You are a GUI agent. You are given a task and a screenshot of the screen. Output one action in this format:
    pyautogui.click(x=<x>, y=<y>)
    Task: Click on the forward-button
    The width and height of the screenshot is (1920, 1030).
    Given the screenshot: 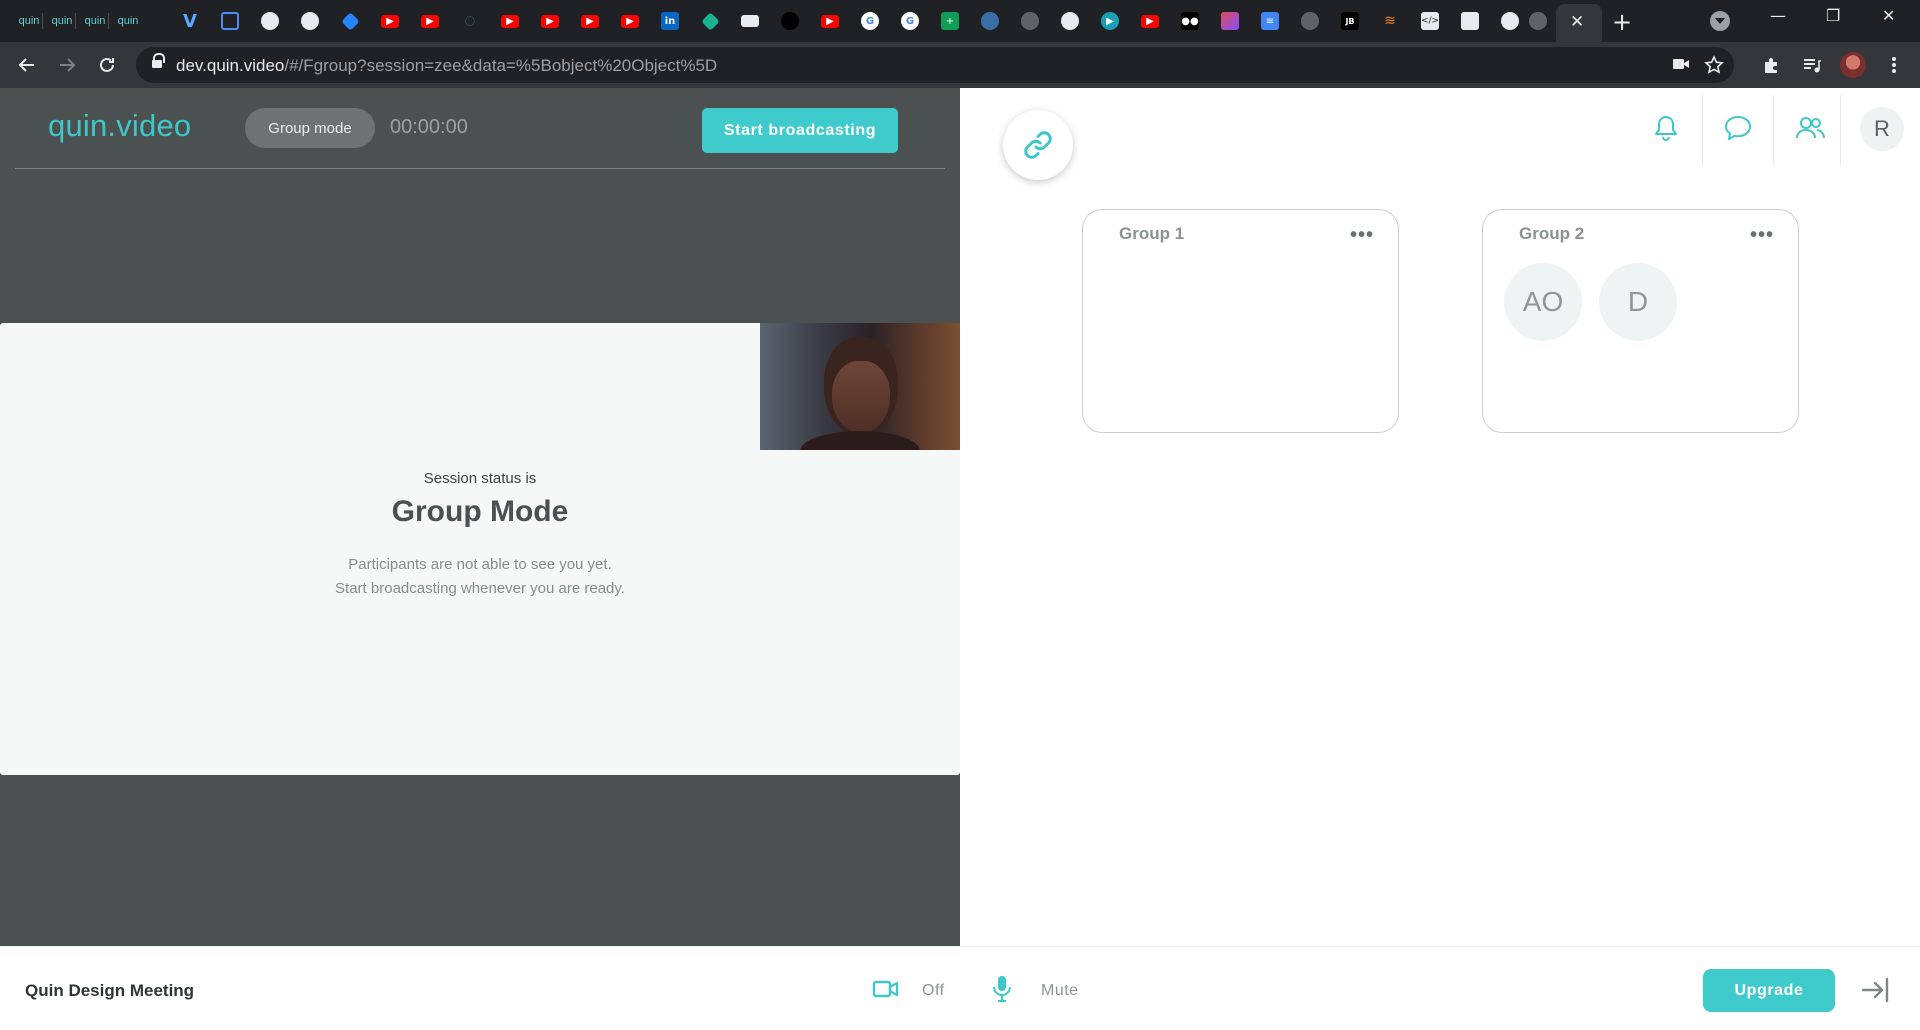 What is the action you would take?
    pyautogui.click(x=67, y=65)
    